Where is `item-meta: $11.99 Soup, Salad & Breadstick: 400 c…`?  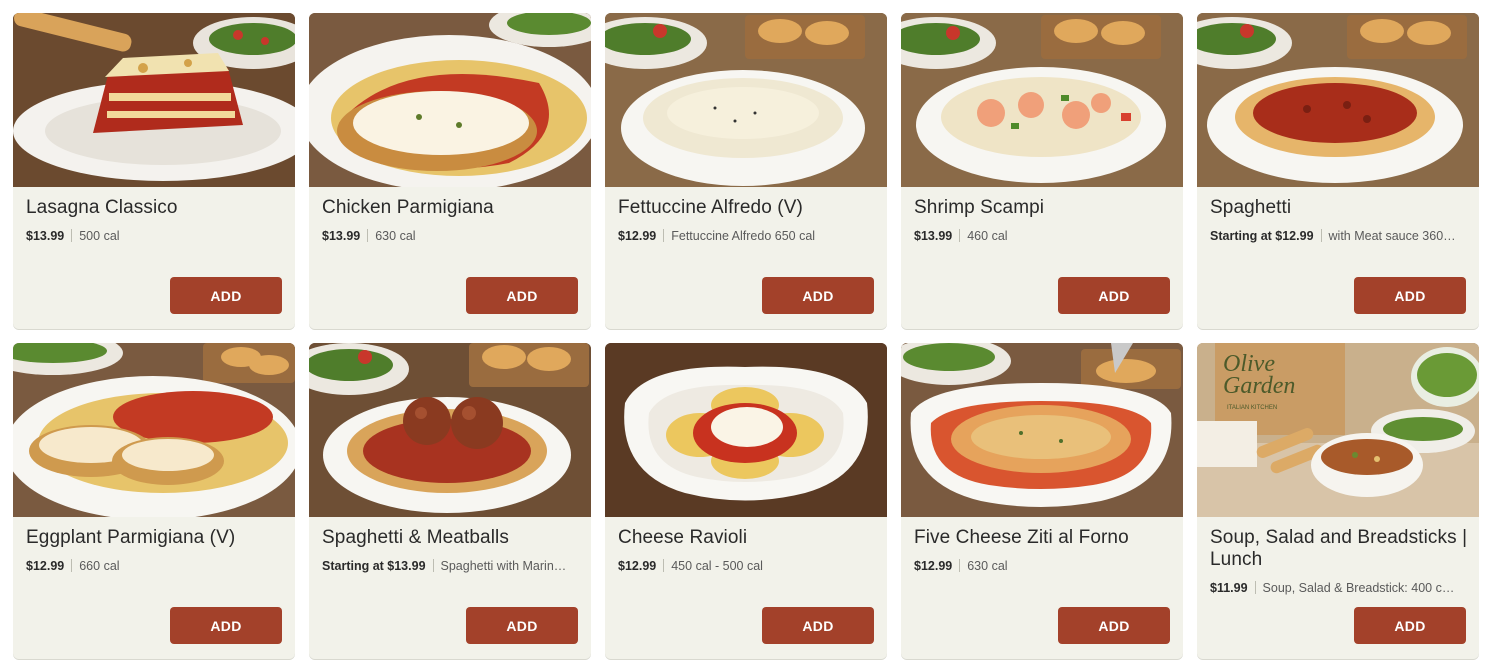
item-meta: $11.99 Soup, Salad & Breadstick: 400 c… is located at coordinates (1338, 588).